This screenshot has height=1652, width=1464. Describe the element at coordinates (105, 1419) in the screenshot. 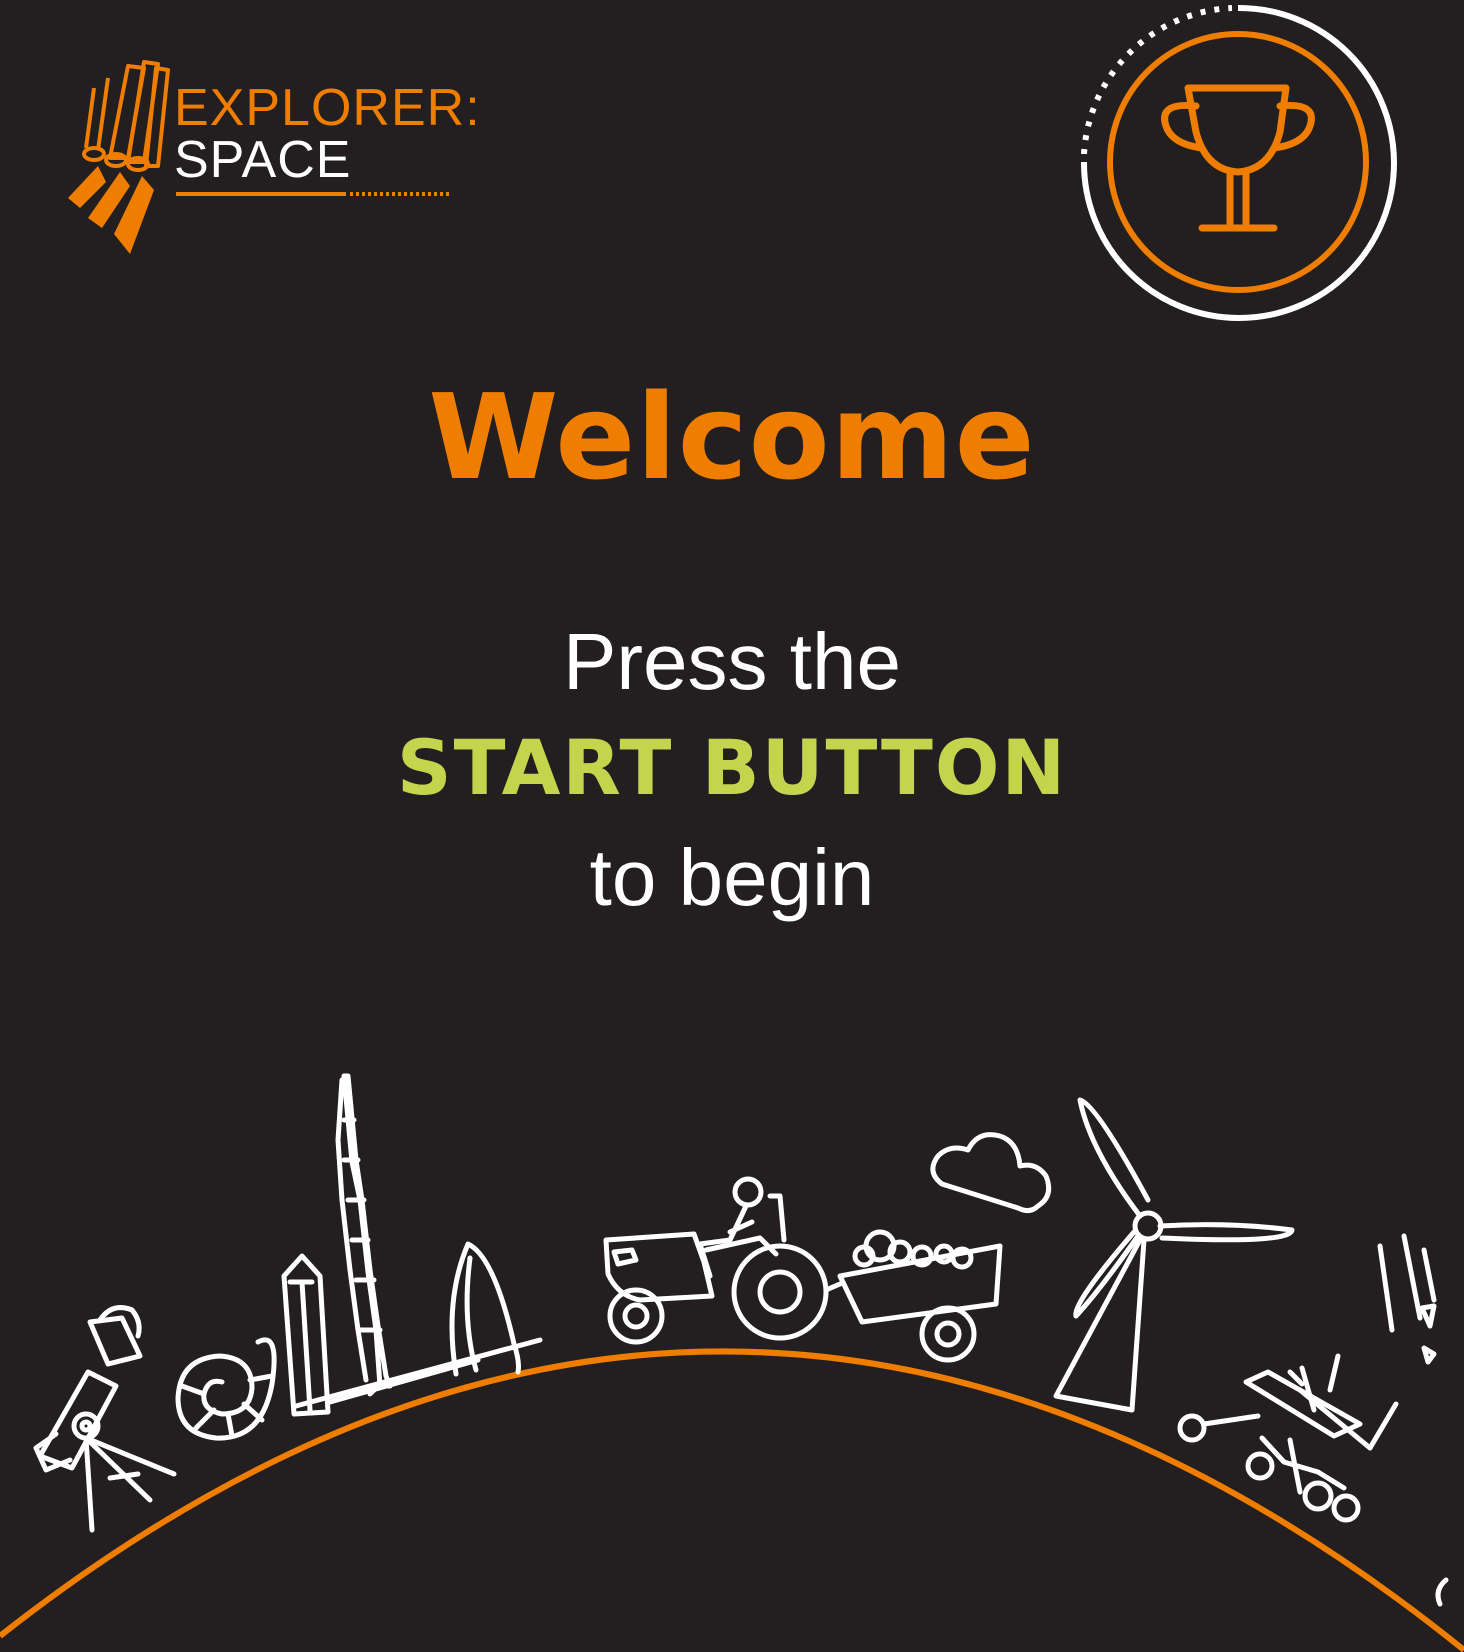

I see `telescope-icon` at that location.